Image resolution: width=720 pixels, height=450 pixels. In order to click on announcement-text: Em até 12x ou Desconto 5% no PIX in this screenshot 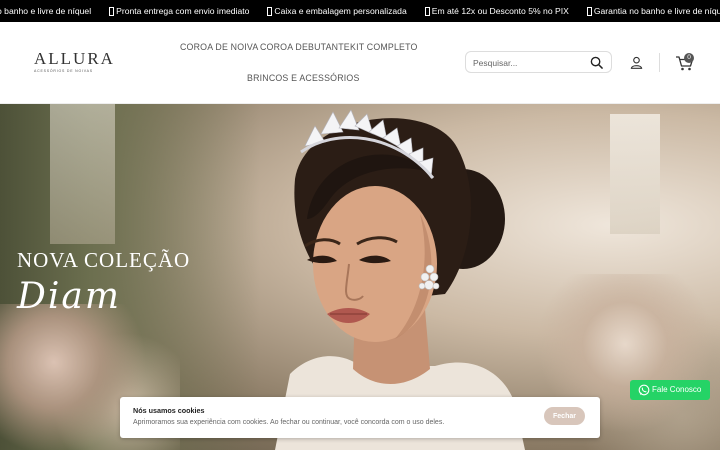, I will do `click(500, 11)`.